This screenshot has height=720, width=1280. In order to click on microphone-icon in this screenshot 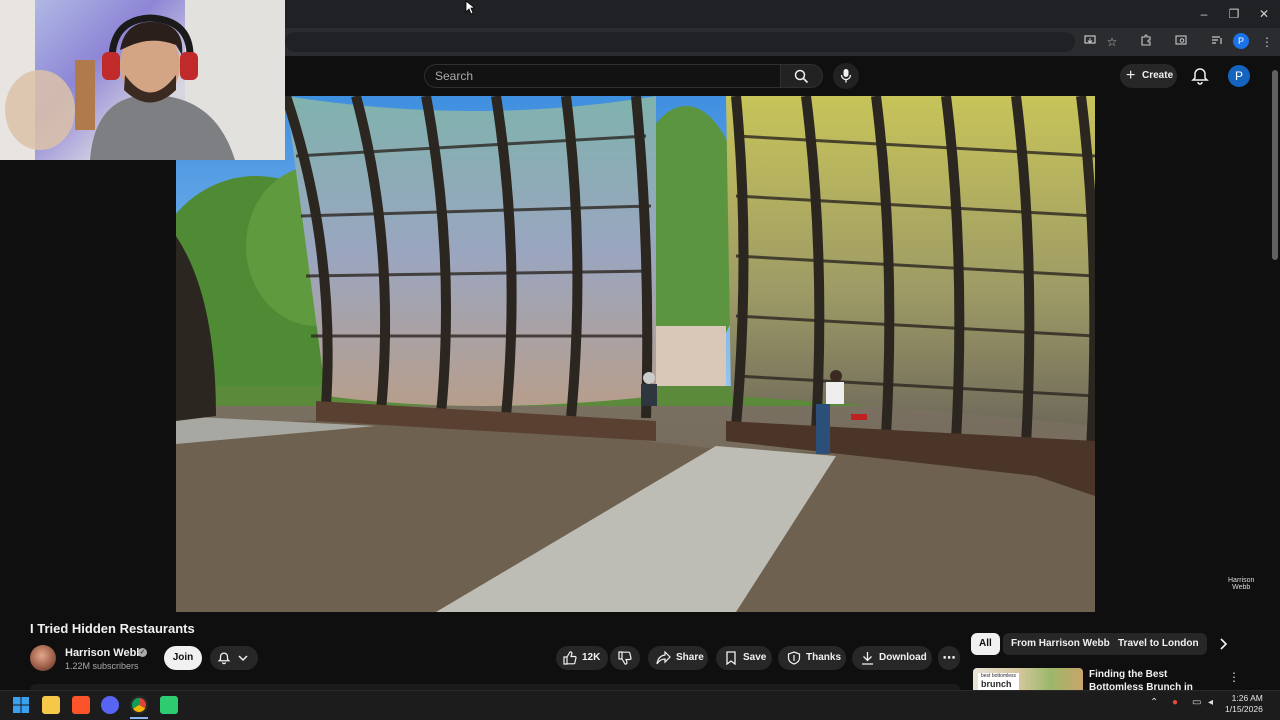, I will do `click(846, 76)`.